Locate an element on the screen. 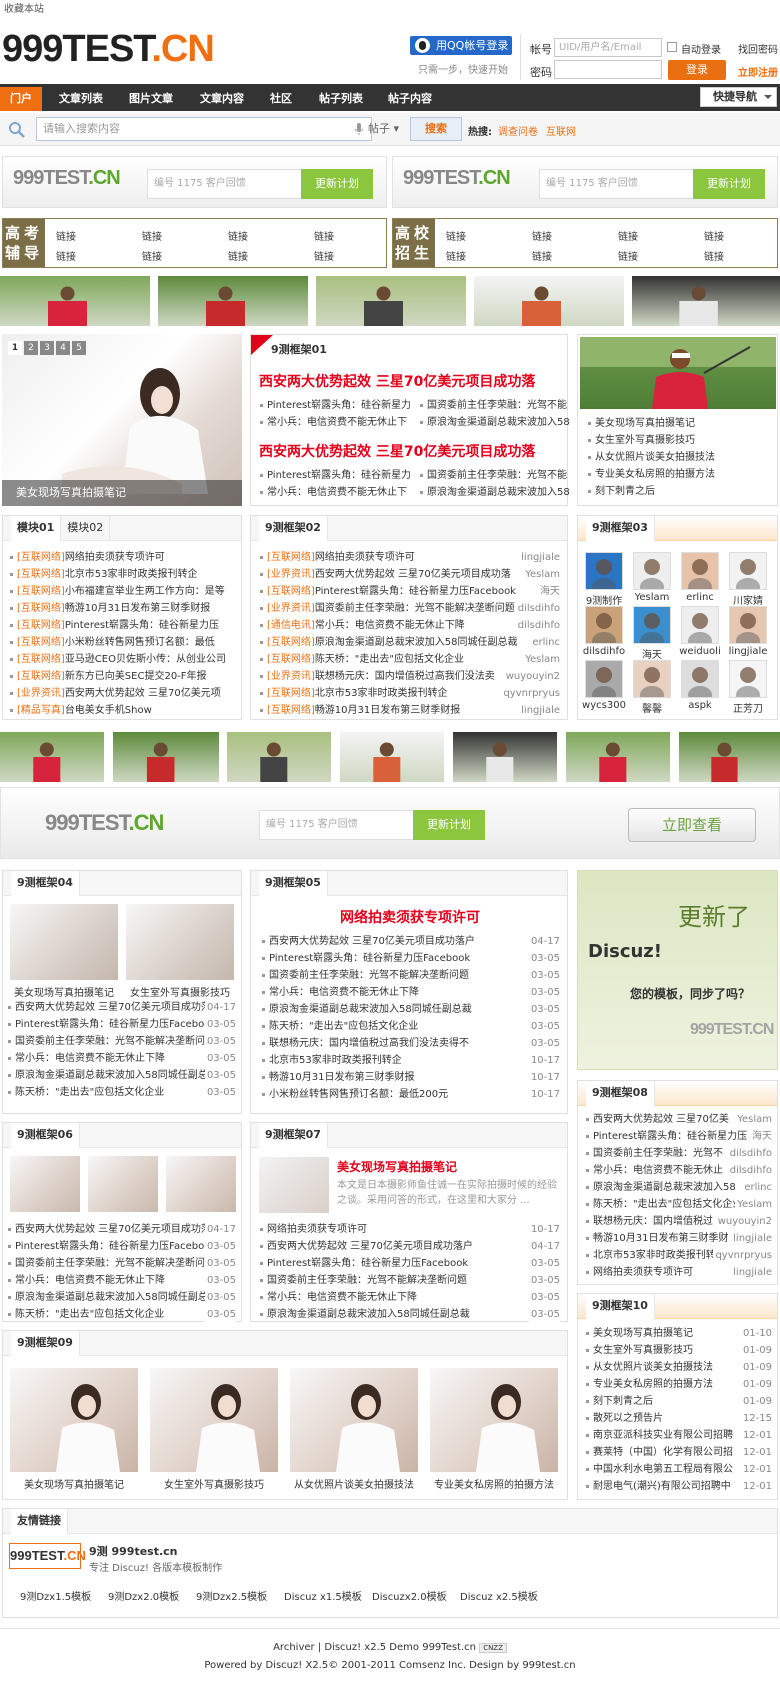  list-item: [互联网络]陈天桥："走出去"应包括文化企业 Yeslam is located at coordinates (410, 659).